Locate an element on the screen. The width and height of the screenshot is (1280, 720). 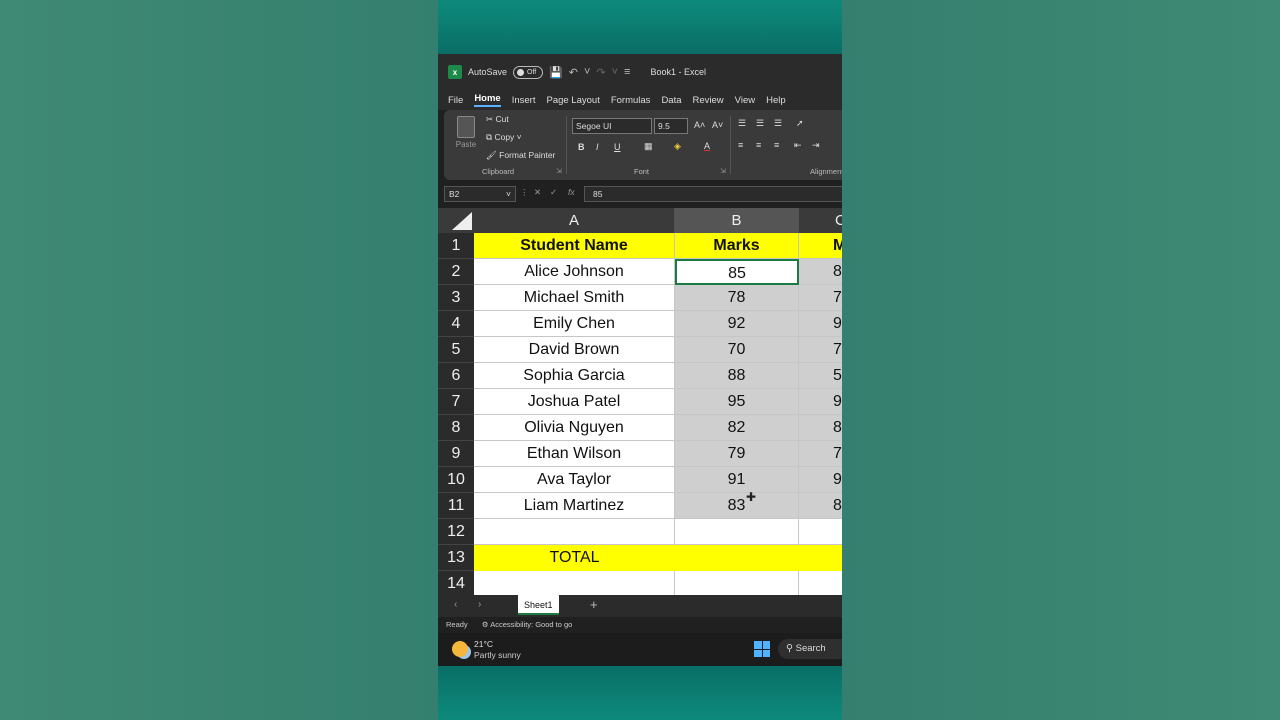
cell-c13 is located at coordinates (820, 558).